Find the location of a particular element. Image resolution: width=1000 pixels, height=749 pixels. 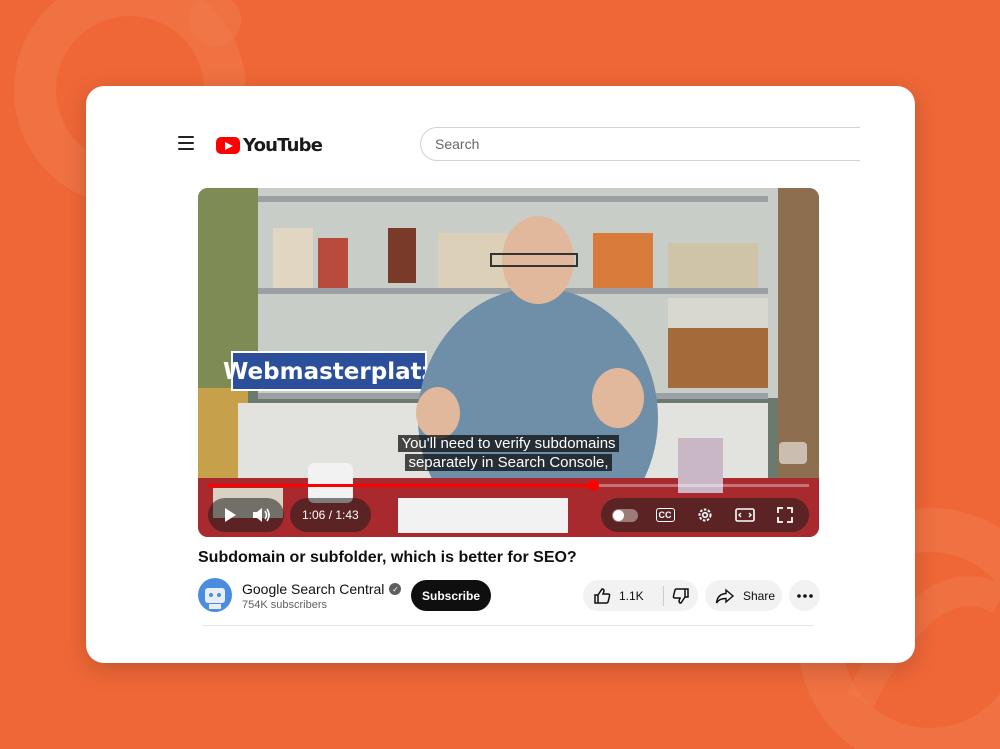

channel-name: Google Search Central ✓ is located at coordinates (322, 589).